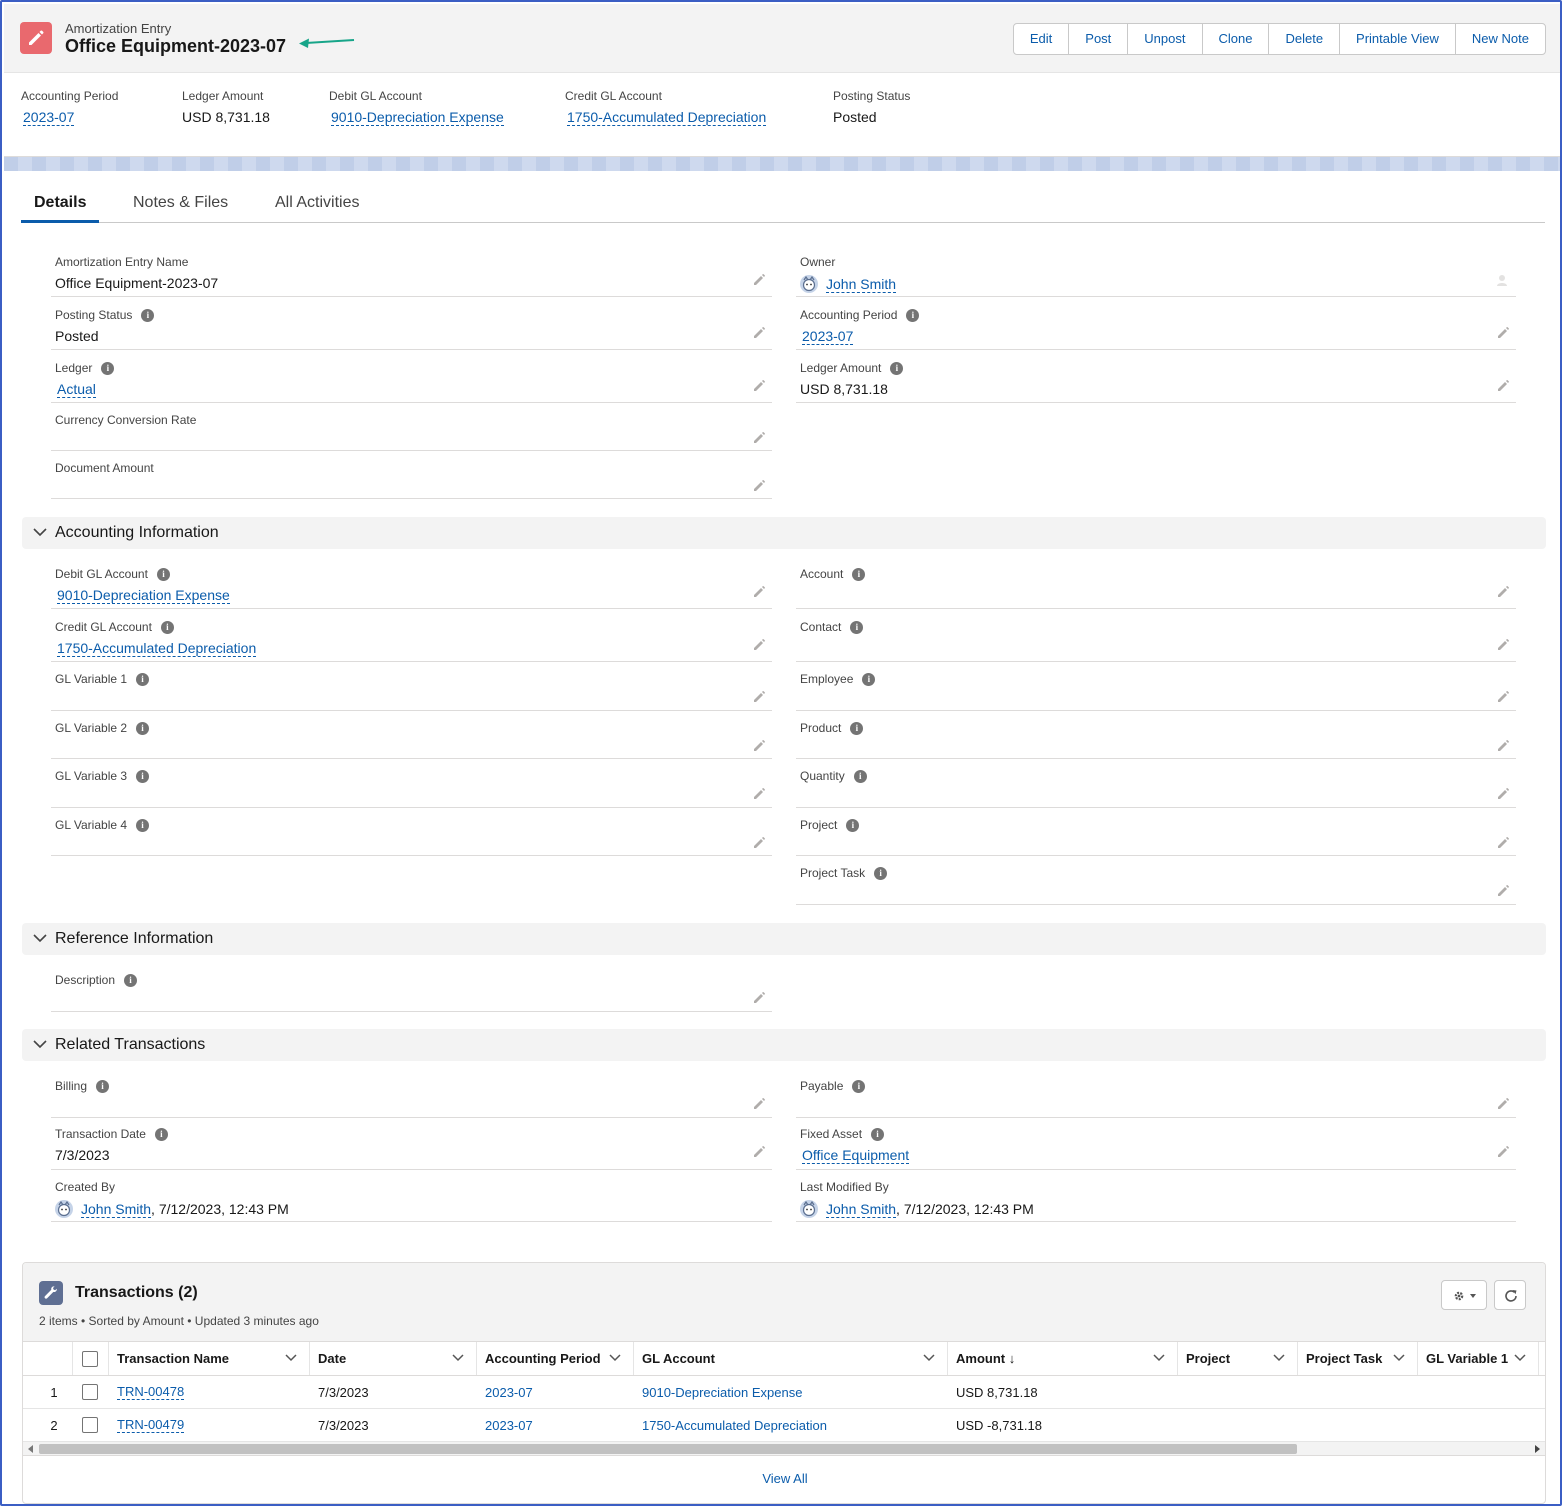 The height and width of the screenshot is (1506, 1562). Describe the element at coordinates (1464, 1295) in the screenshot. I see `list-settings-button` at that location.